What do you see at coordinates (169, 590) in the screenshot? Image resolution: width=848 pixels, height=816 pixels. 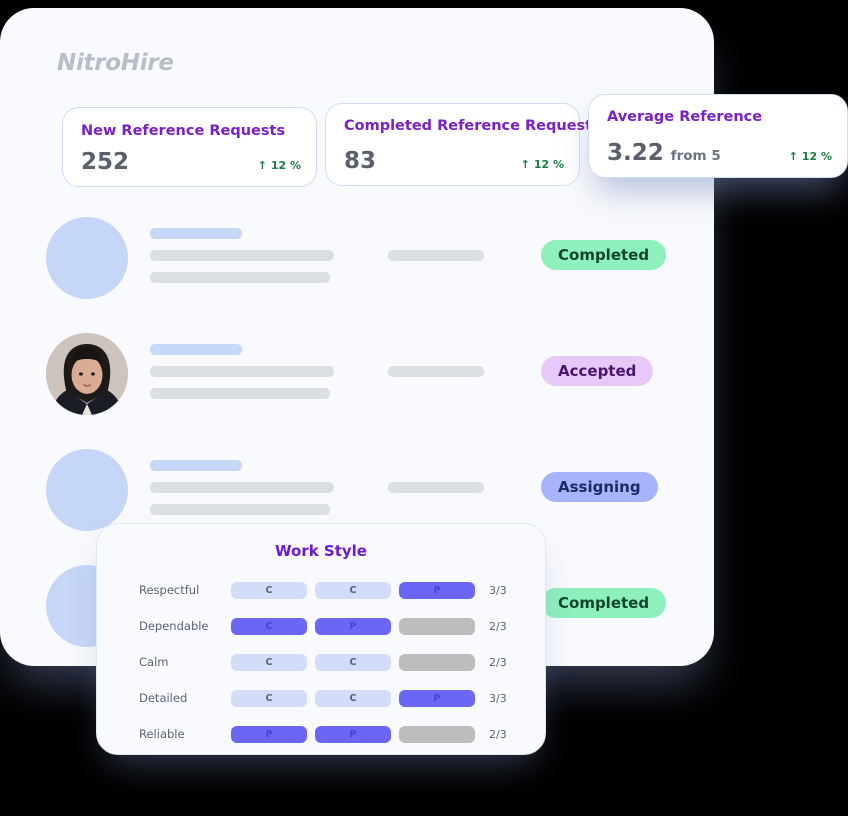 I see `trait-label: Respectful` at bounding box center [169, 590].